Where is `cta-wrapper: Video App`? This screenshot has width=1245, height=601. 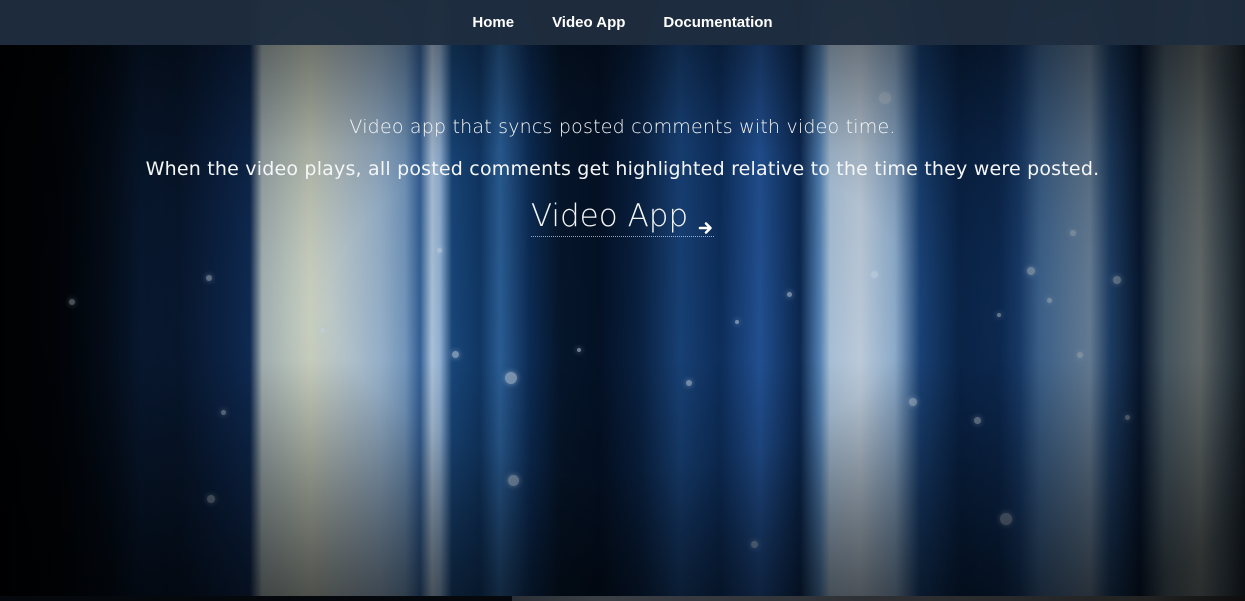 cta-wrapper: Video App is located at coordinates (622, 217).